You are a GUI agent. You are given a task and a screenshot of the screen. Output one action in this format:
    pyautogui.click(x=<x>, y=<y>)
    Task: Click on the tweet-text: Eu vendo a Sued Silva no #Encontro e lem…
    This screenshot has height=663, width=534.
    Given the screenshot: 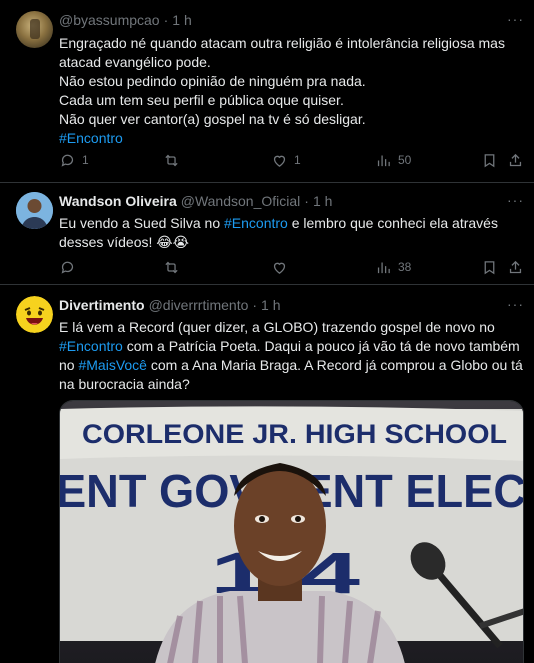 What is the action you would take?
    pyautogui.click(x=291, y=233)
    